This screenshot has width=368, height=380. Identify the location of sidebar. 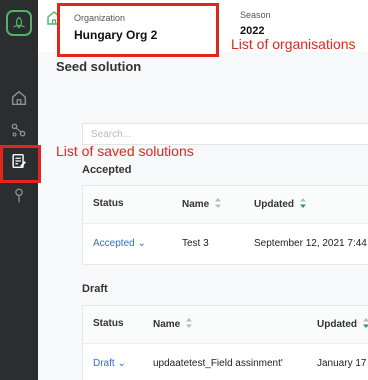
(19, 190).